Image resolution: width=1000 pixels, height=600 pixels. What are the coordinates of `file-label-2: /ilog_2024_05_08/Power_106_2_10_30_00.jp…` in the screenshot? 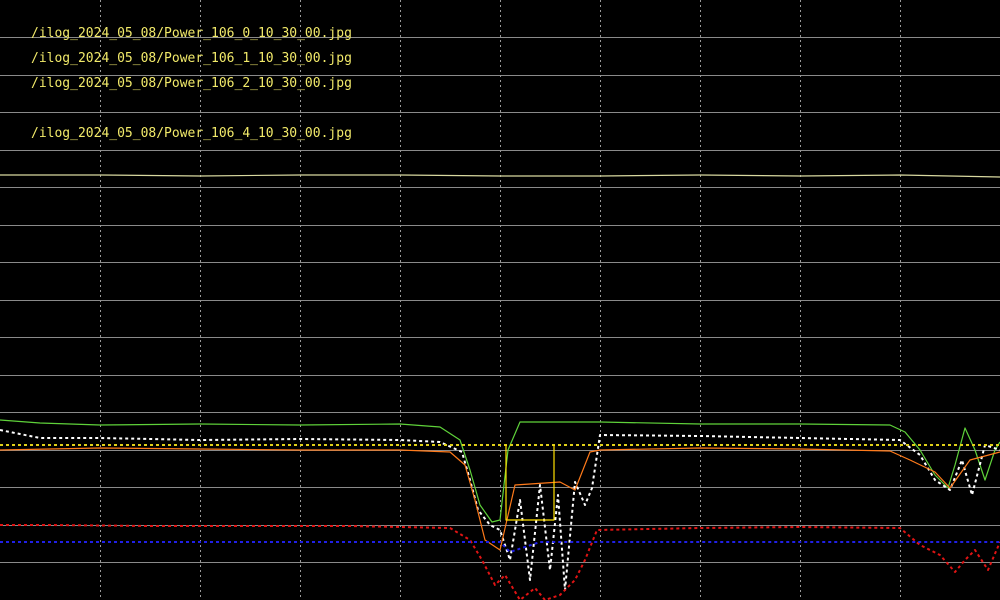 It's located at (191, 83).